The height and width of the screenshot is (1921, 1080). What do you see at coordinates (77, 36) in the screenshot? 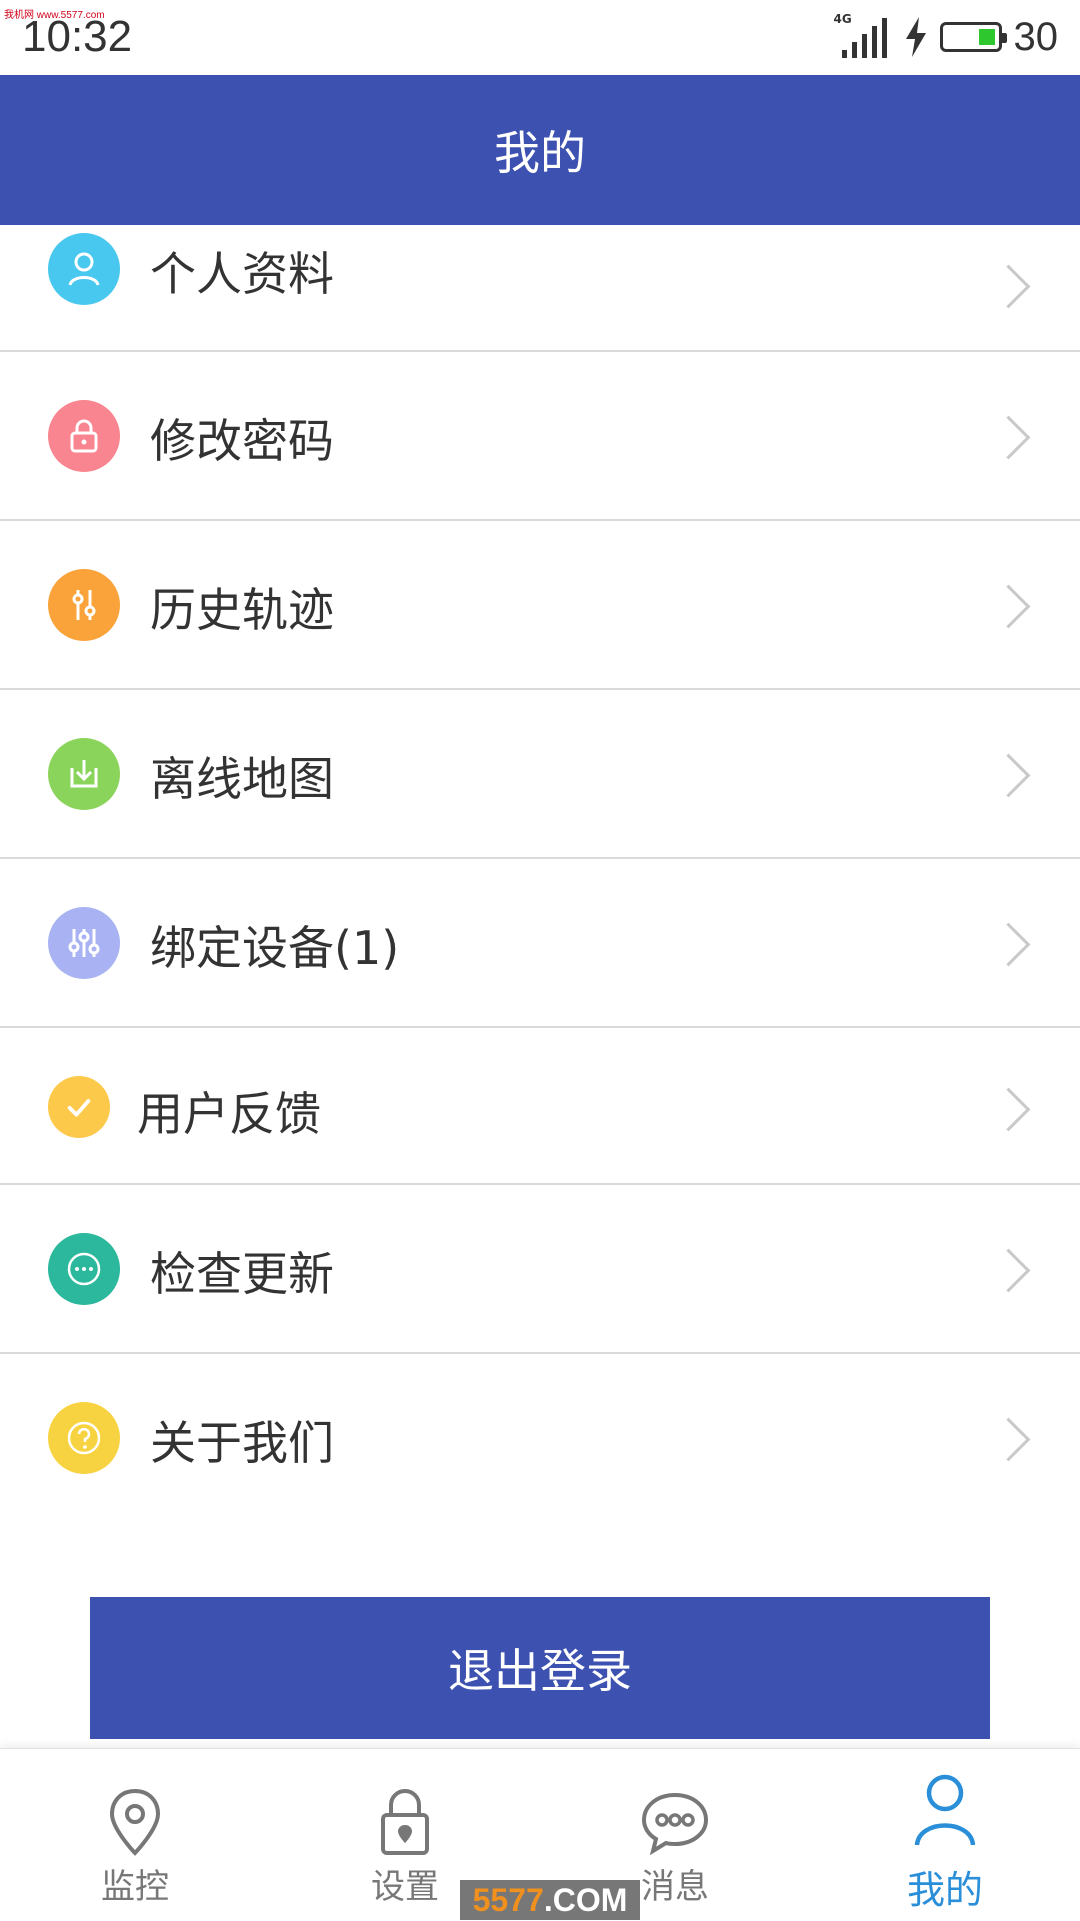
I see `status-time: 10:32` at bounding box center [77, 36].